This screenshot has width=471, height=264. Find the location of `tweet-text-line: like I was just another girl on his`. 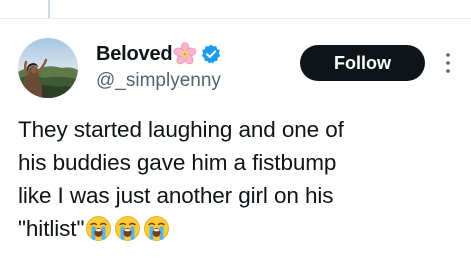

tweet-text-line: like I was just another girl on his is located at coordinates (176, 195).